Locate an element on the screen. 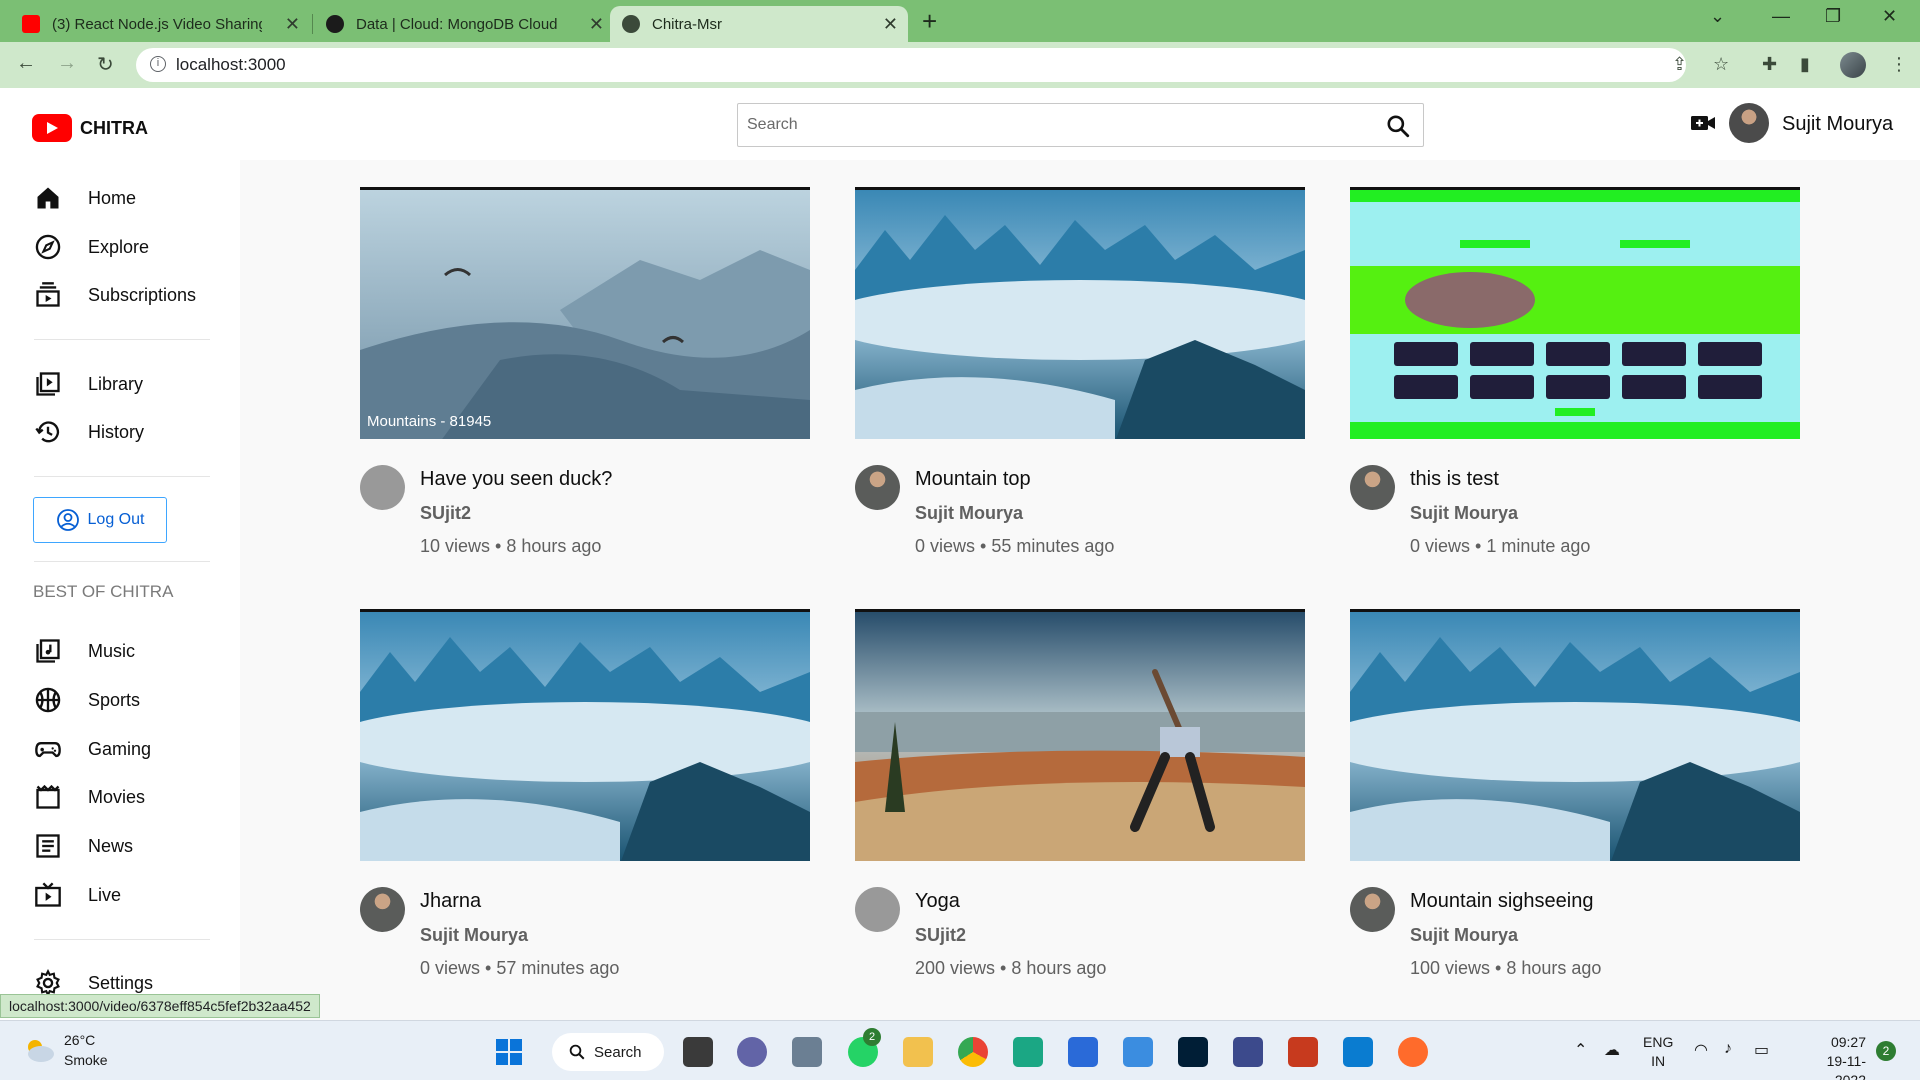 The height and width of the screenshot is (1080, 1920). user-avatar is located at coordinates (1749, 123).